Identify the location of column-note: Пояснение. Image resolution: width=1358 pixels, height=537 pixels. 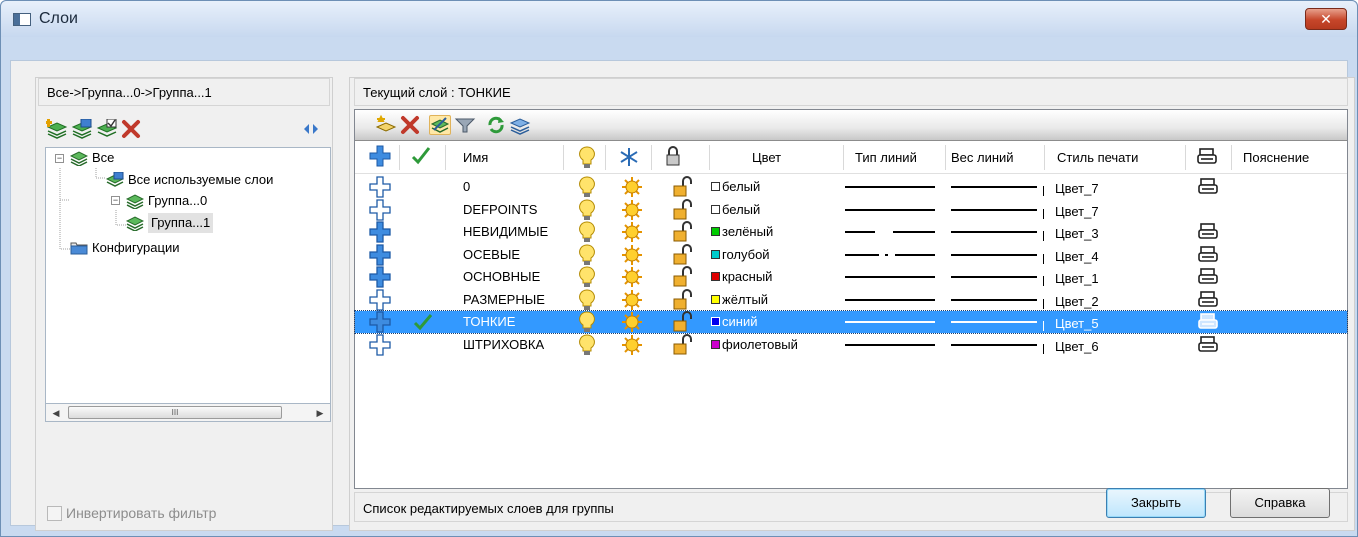
(1276, 157).